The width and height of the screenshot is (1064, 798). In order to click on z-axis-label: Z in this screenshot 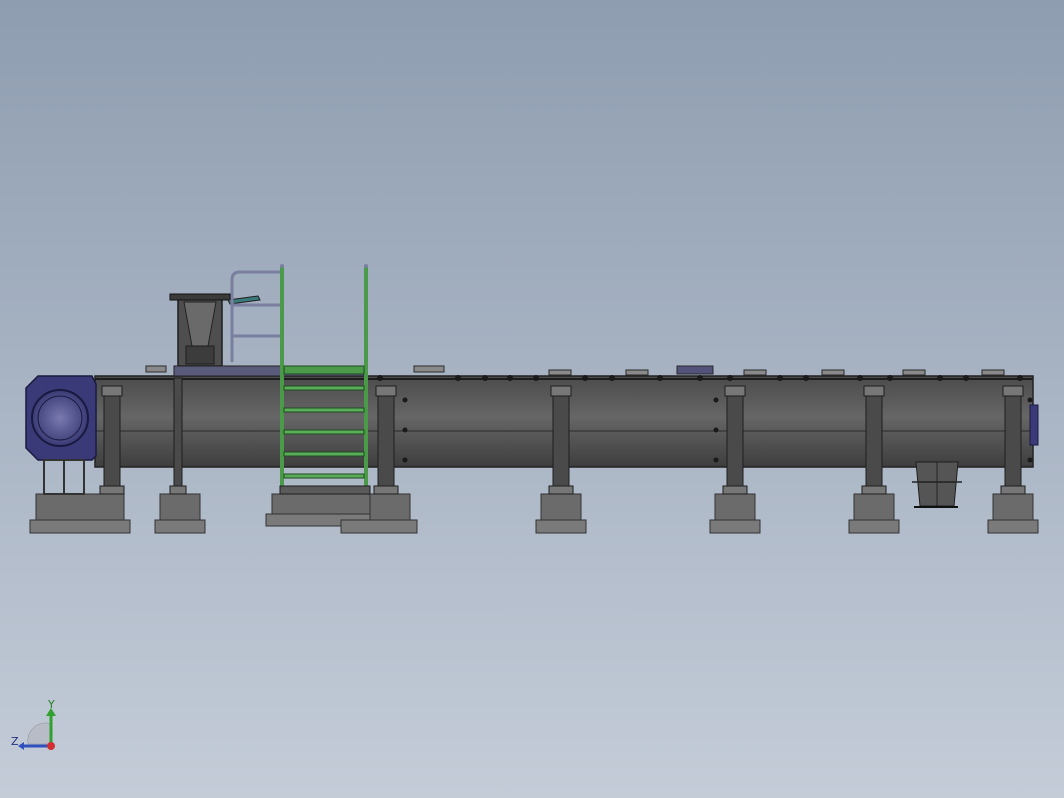, I will do `click(15, 741)`.